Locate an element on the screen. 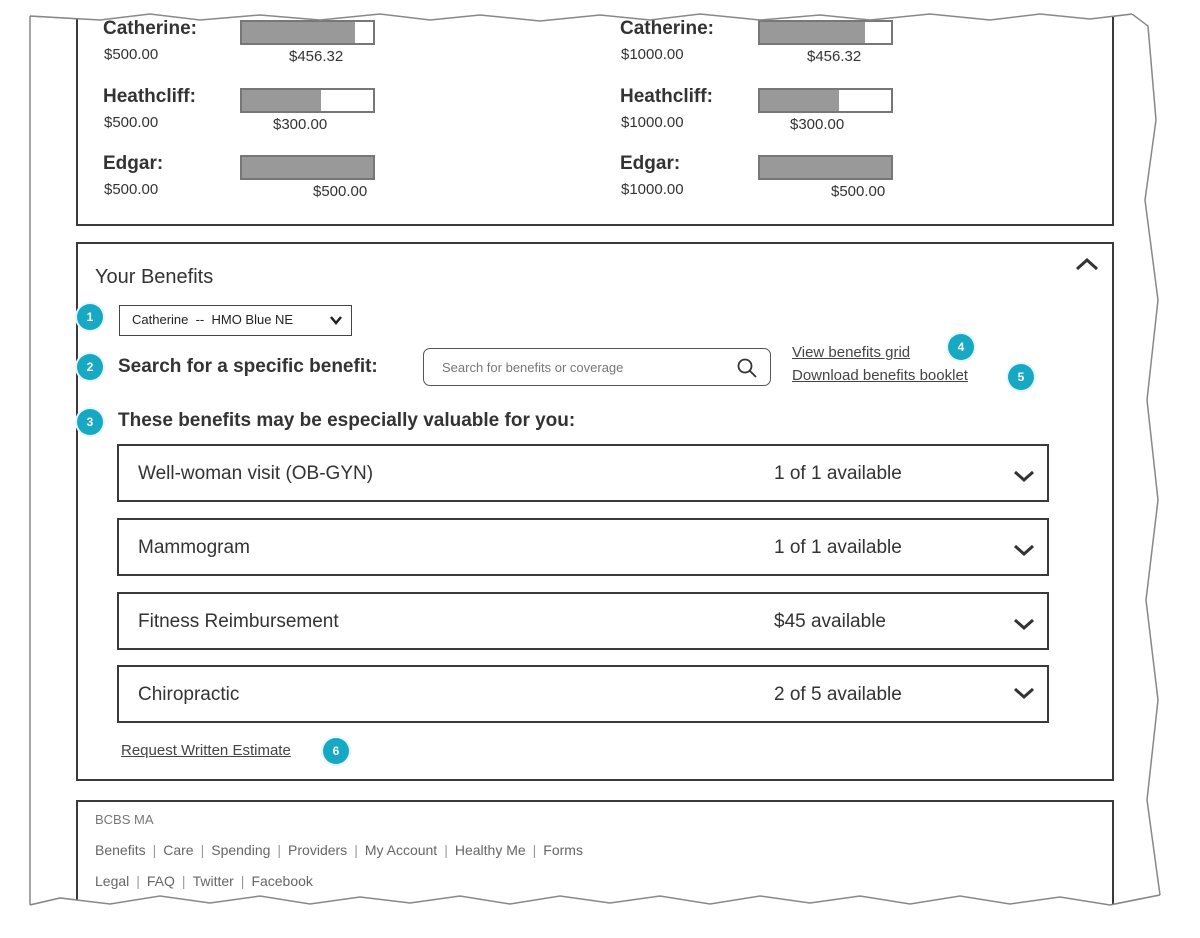 The image size is (1200, 938). footer-brand: BCBS MA is located at coordinates (124, 819).